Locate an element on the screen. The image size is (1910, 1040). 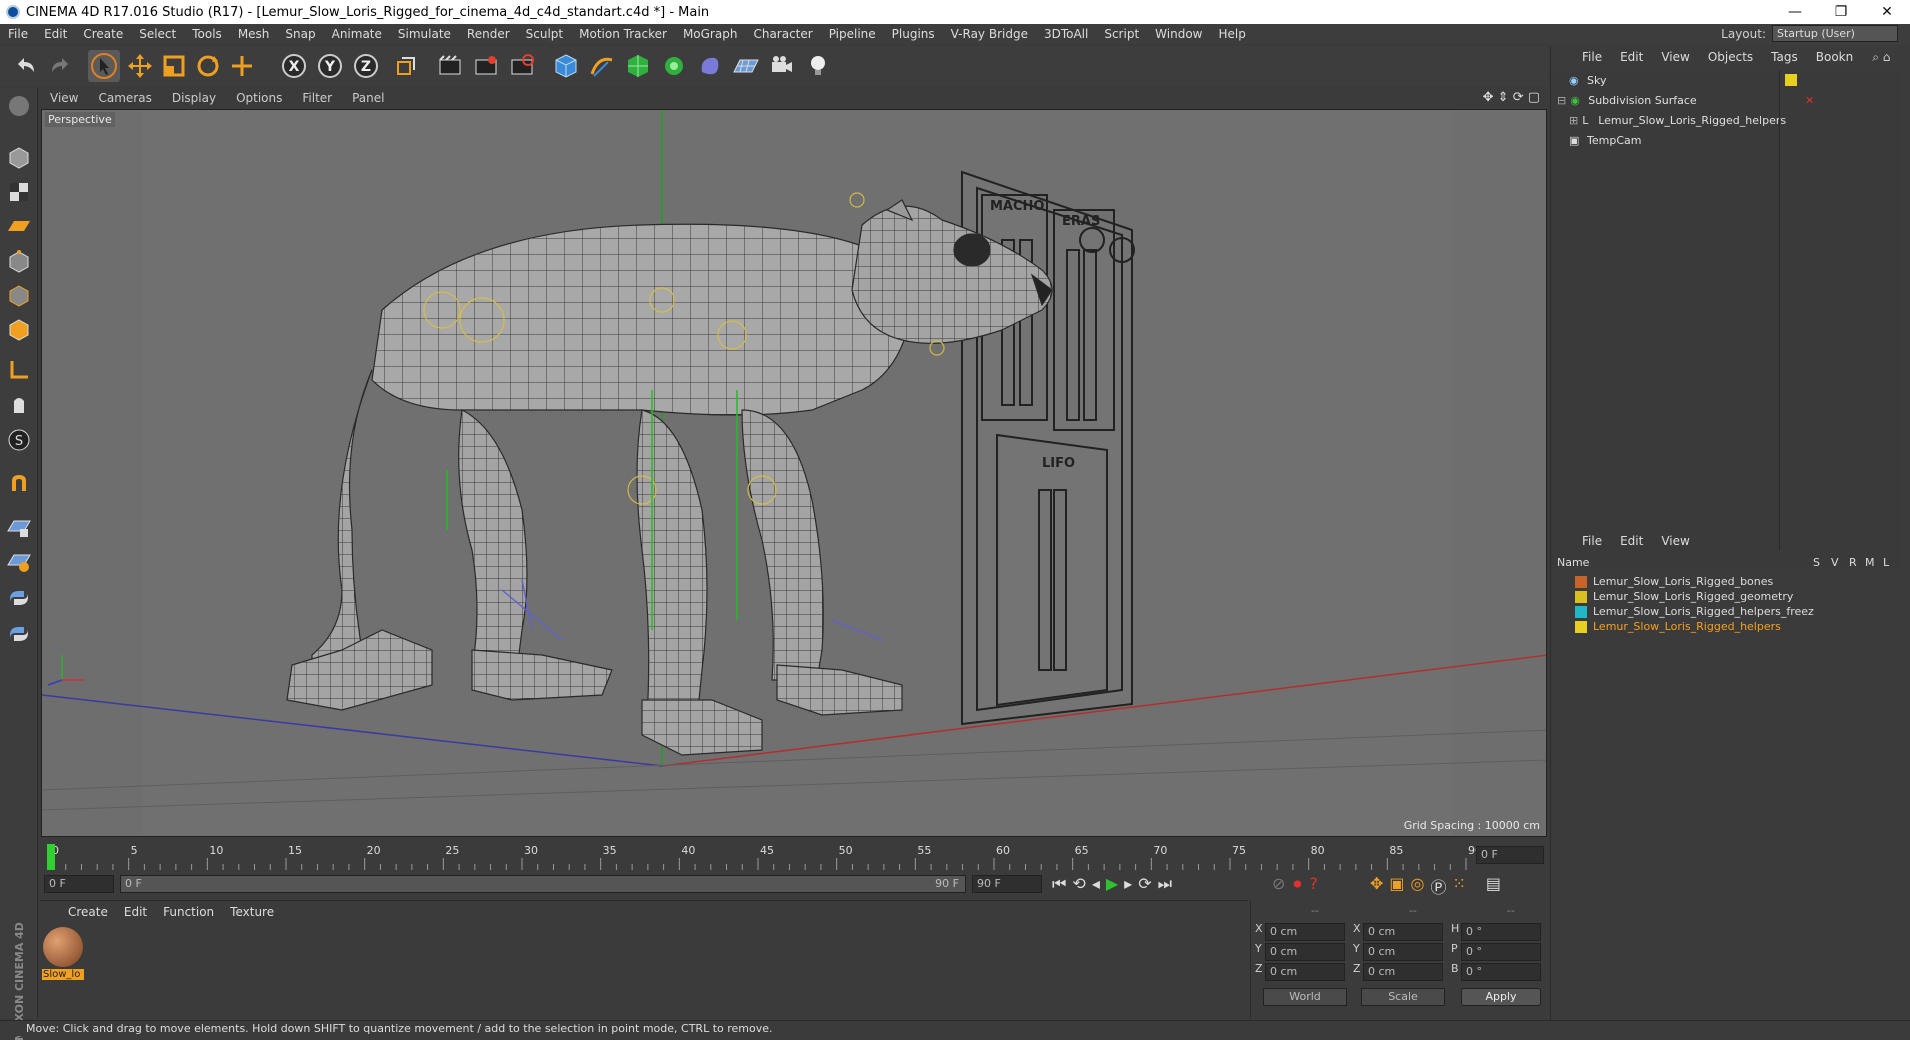
layout-dropdown: Startup (User) is located at coordinates (1835, 33).